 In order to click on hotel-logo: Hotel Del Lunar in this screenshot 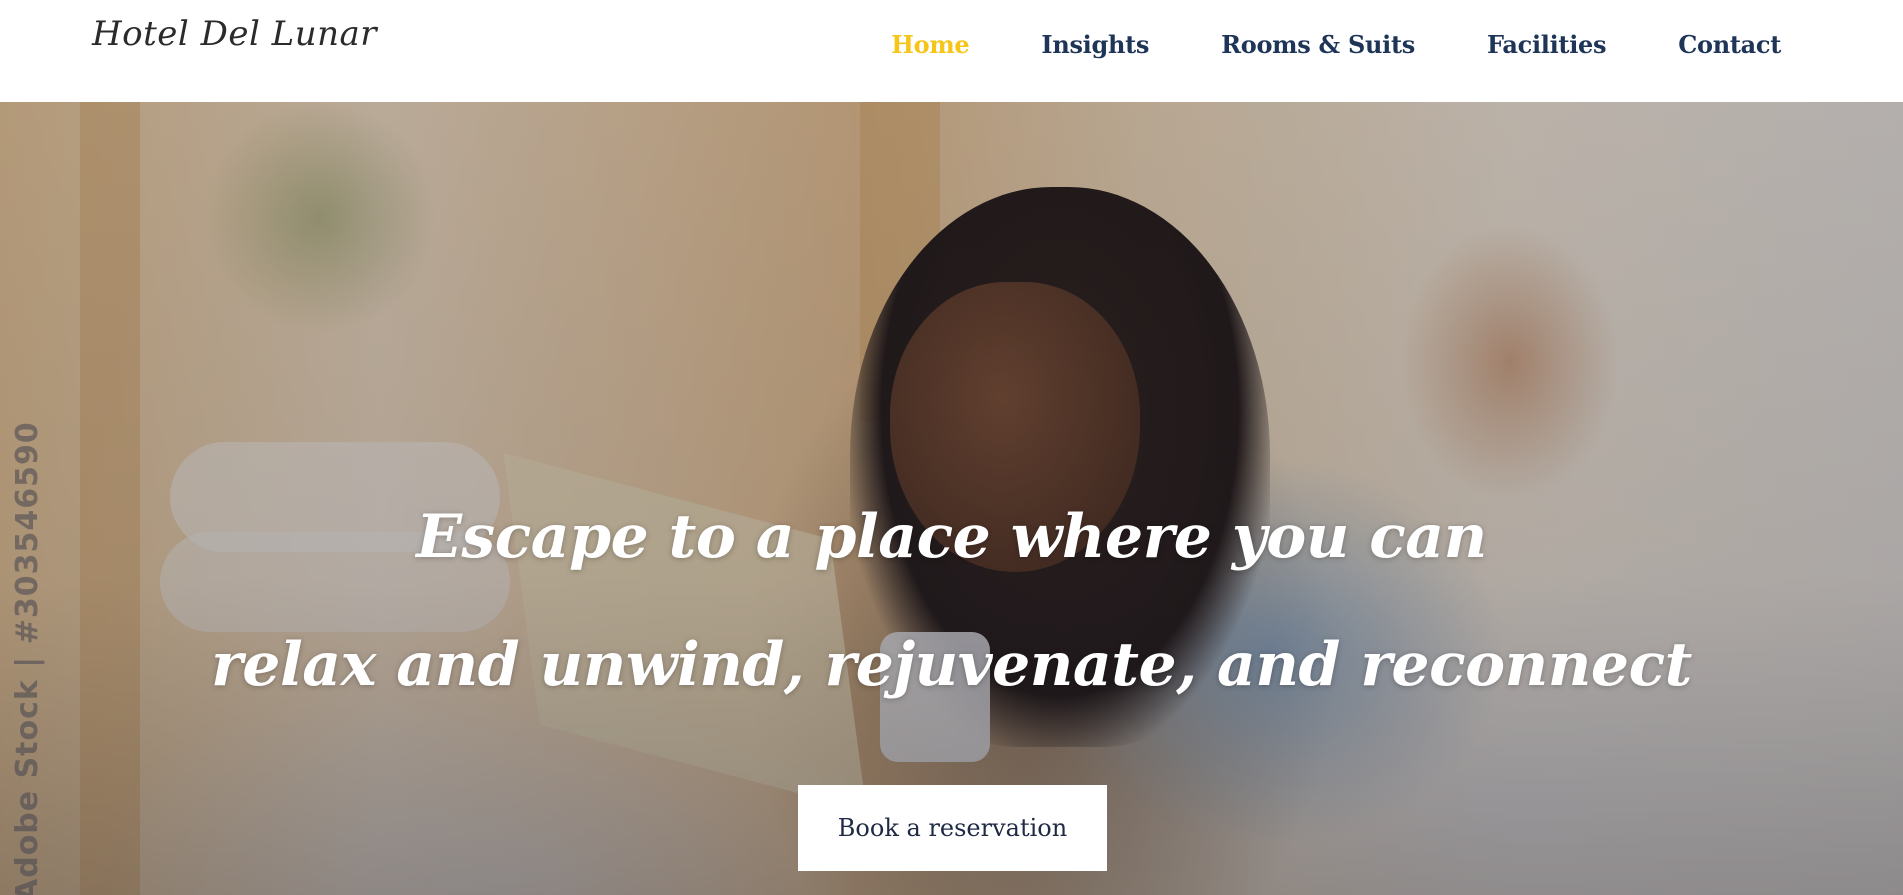, I will do `click(234, 34)`.